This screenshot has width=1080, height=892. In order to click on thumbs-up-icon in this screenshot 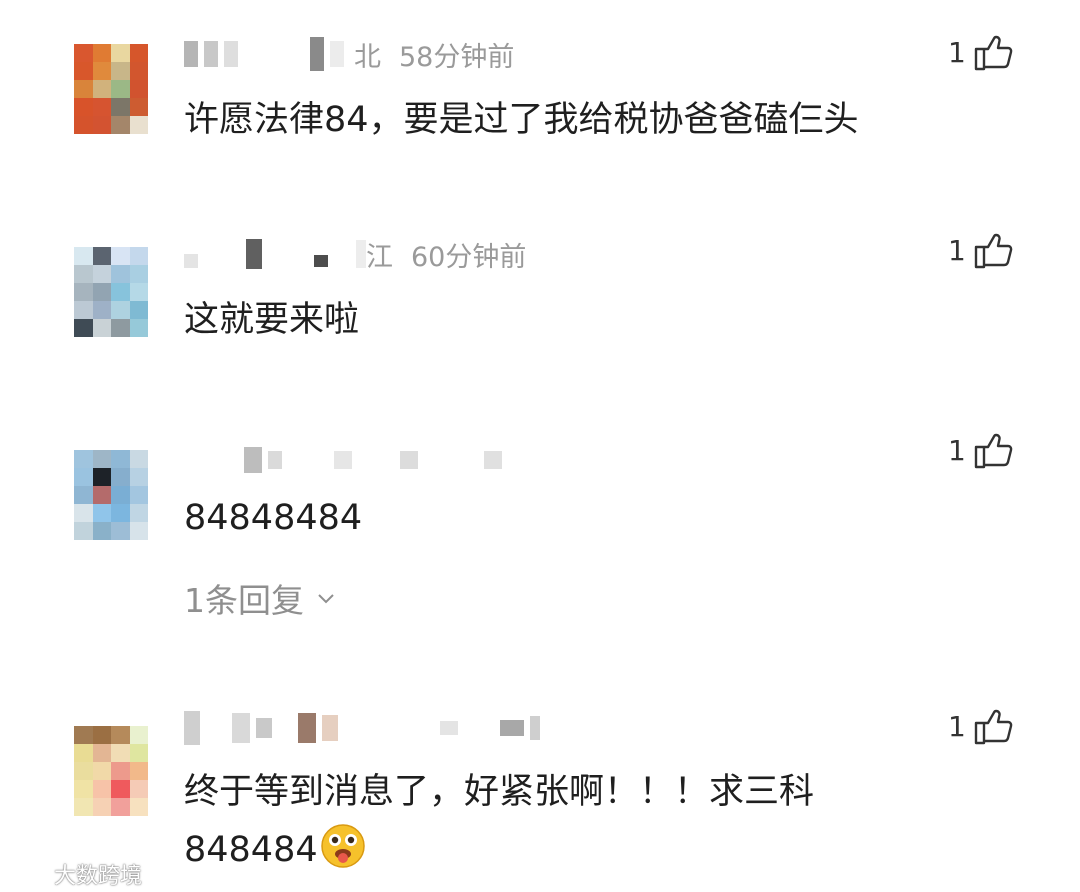, I will do `click(993, 727)`.